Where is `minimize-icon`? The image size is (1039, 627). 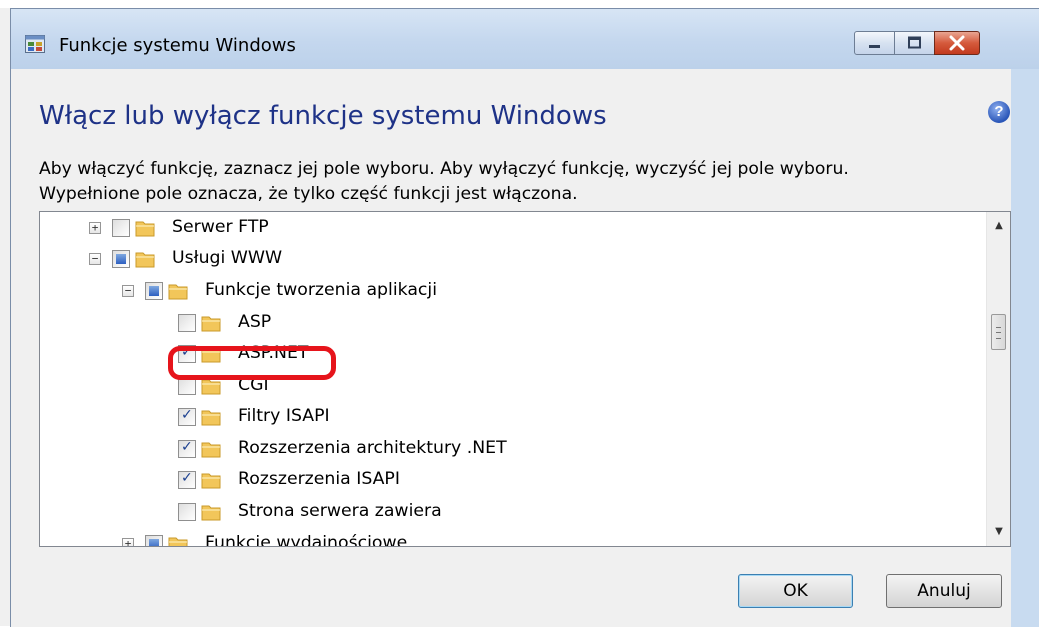 minimize-icon is located at coordinates (874, 46).